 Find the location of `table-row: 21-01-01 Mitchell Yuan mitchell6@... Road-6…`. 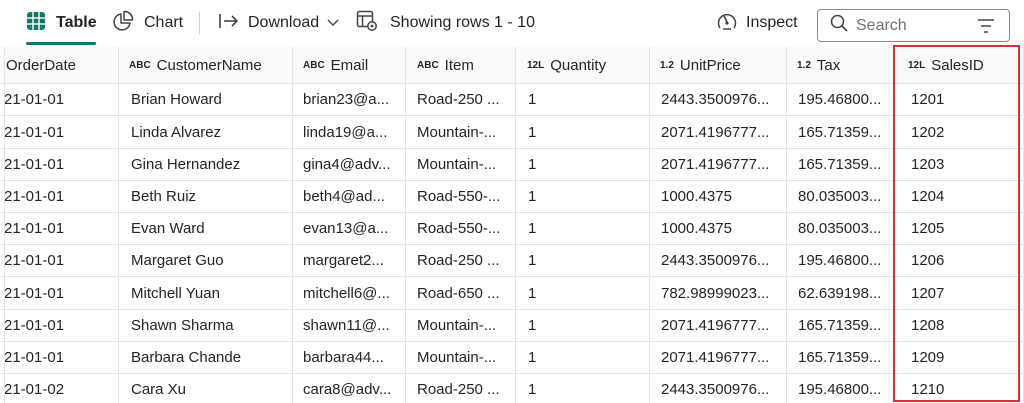

table-row: 21-01-01 Mitchell Yuan mitchell6@... Road-6… is located at coordinates (512, 294).